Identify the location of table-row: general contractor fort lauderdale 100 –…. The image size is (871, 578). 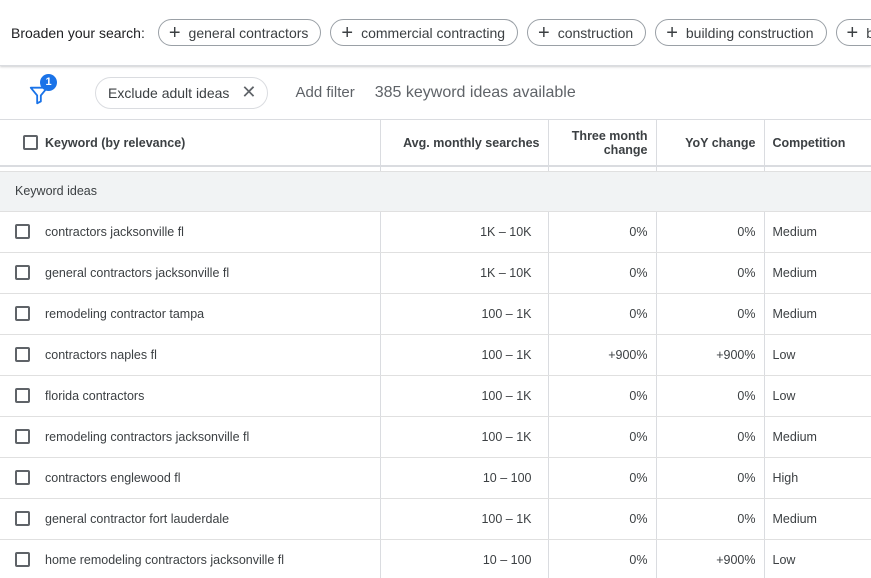
(435, 519).